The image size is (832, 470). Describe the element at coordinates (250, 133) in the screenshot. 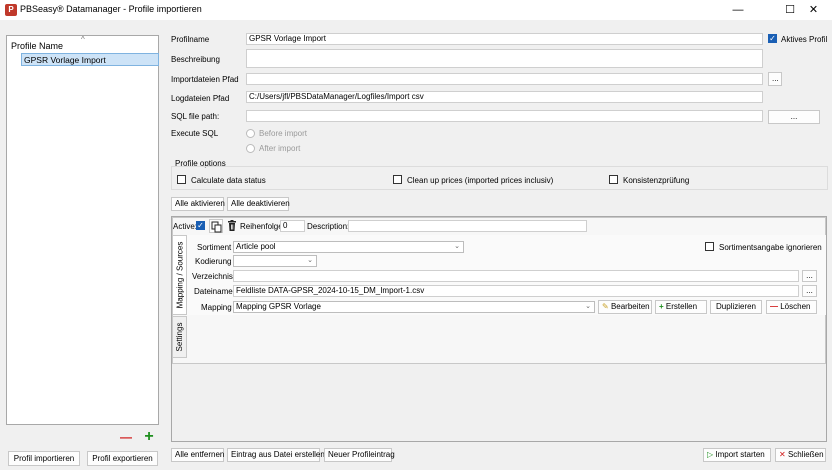

I see `before-import-radio` at that location.